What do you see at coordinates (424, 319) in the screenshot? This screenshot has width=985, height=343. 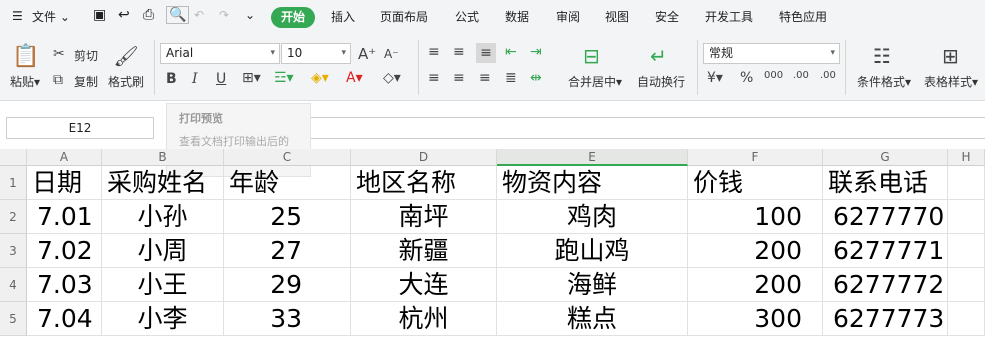 I see `cell-D5: 杭州` at bounding box center [424, 319].